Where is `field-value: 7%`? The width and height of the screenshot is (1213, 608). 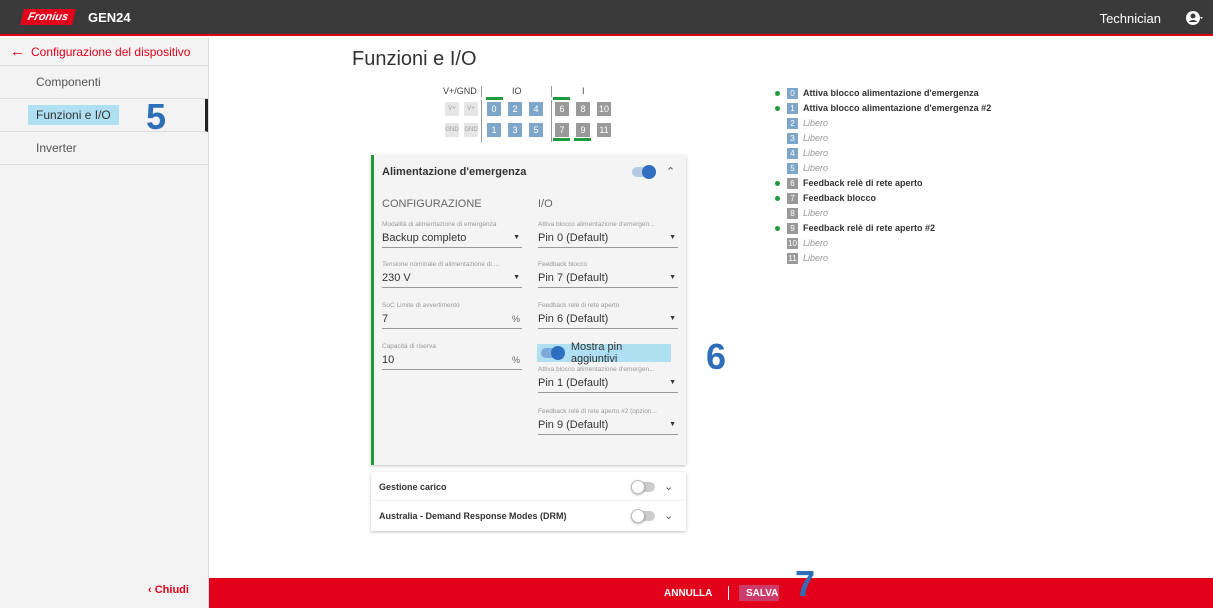 field-value: 7% is located at coordinates (452, 320).